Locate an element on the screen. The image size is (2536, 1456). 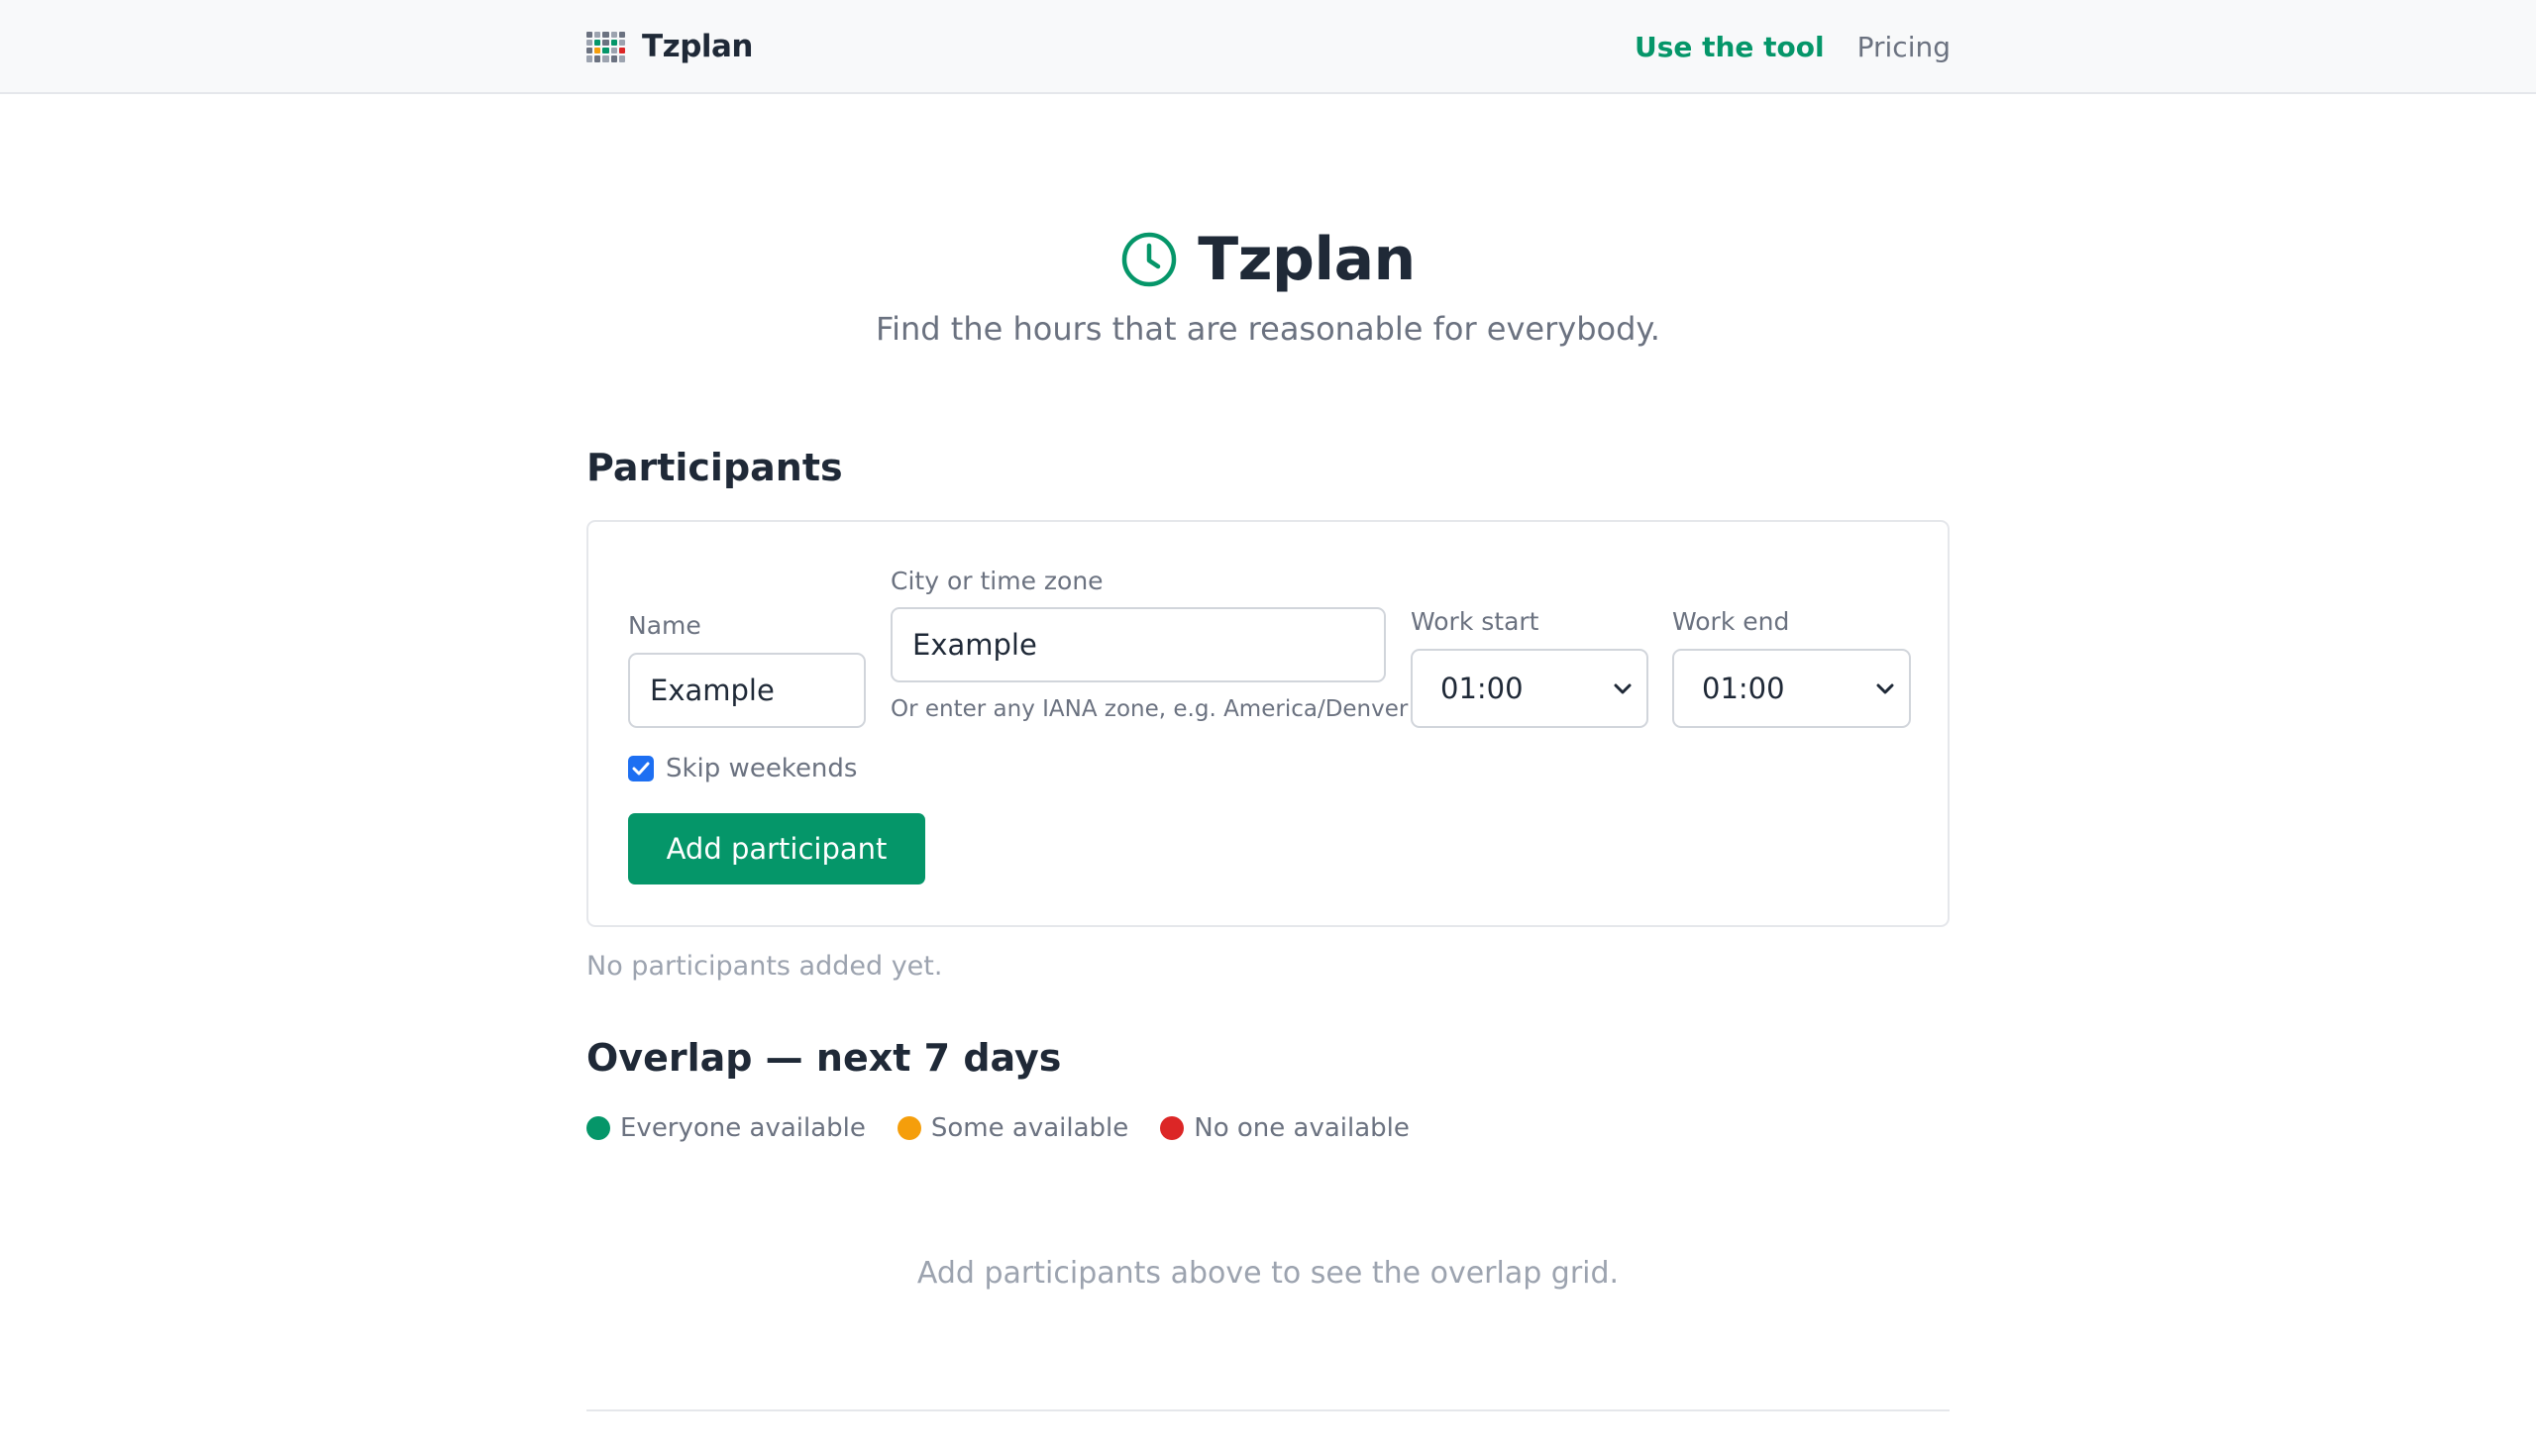
work-start-select: 01:00 is located at coordinates (1529, 688).